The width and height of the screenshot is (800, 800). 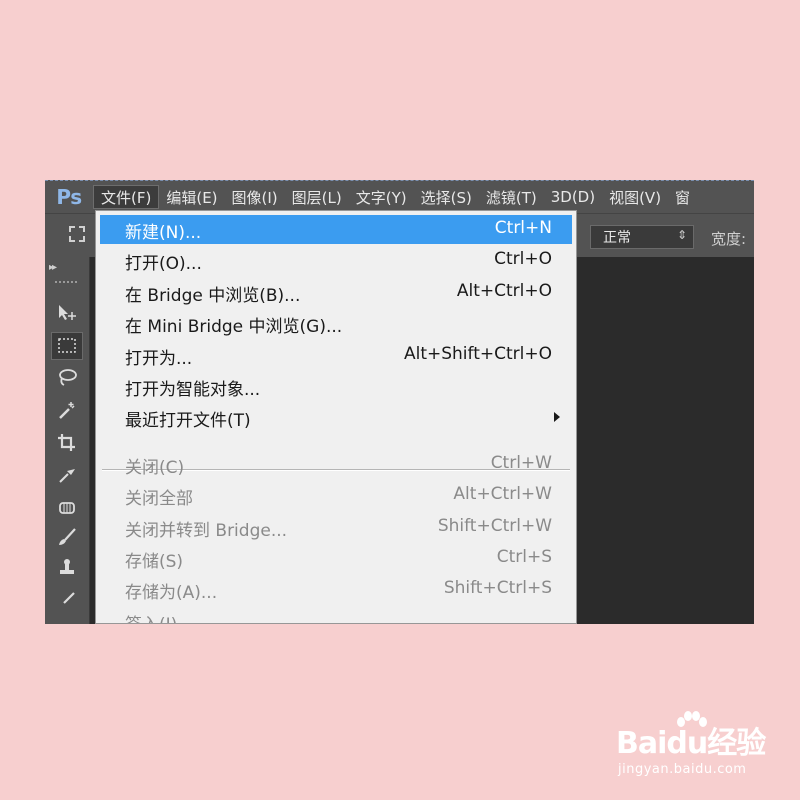 What do you see at coordinates (336, 495) in the screenshot?
I see `menu-item-close-all: 关闭全部 Alt+Ctrl+W` at bounding box center [336, 495].